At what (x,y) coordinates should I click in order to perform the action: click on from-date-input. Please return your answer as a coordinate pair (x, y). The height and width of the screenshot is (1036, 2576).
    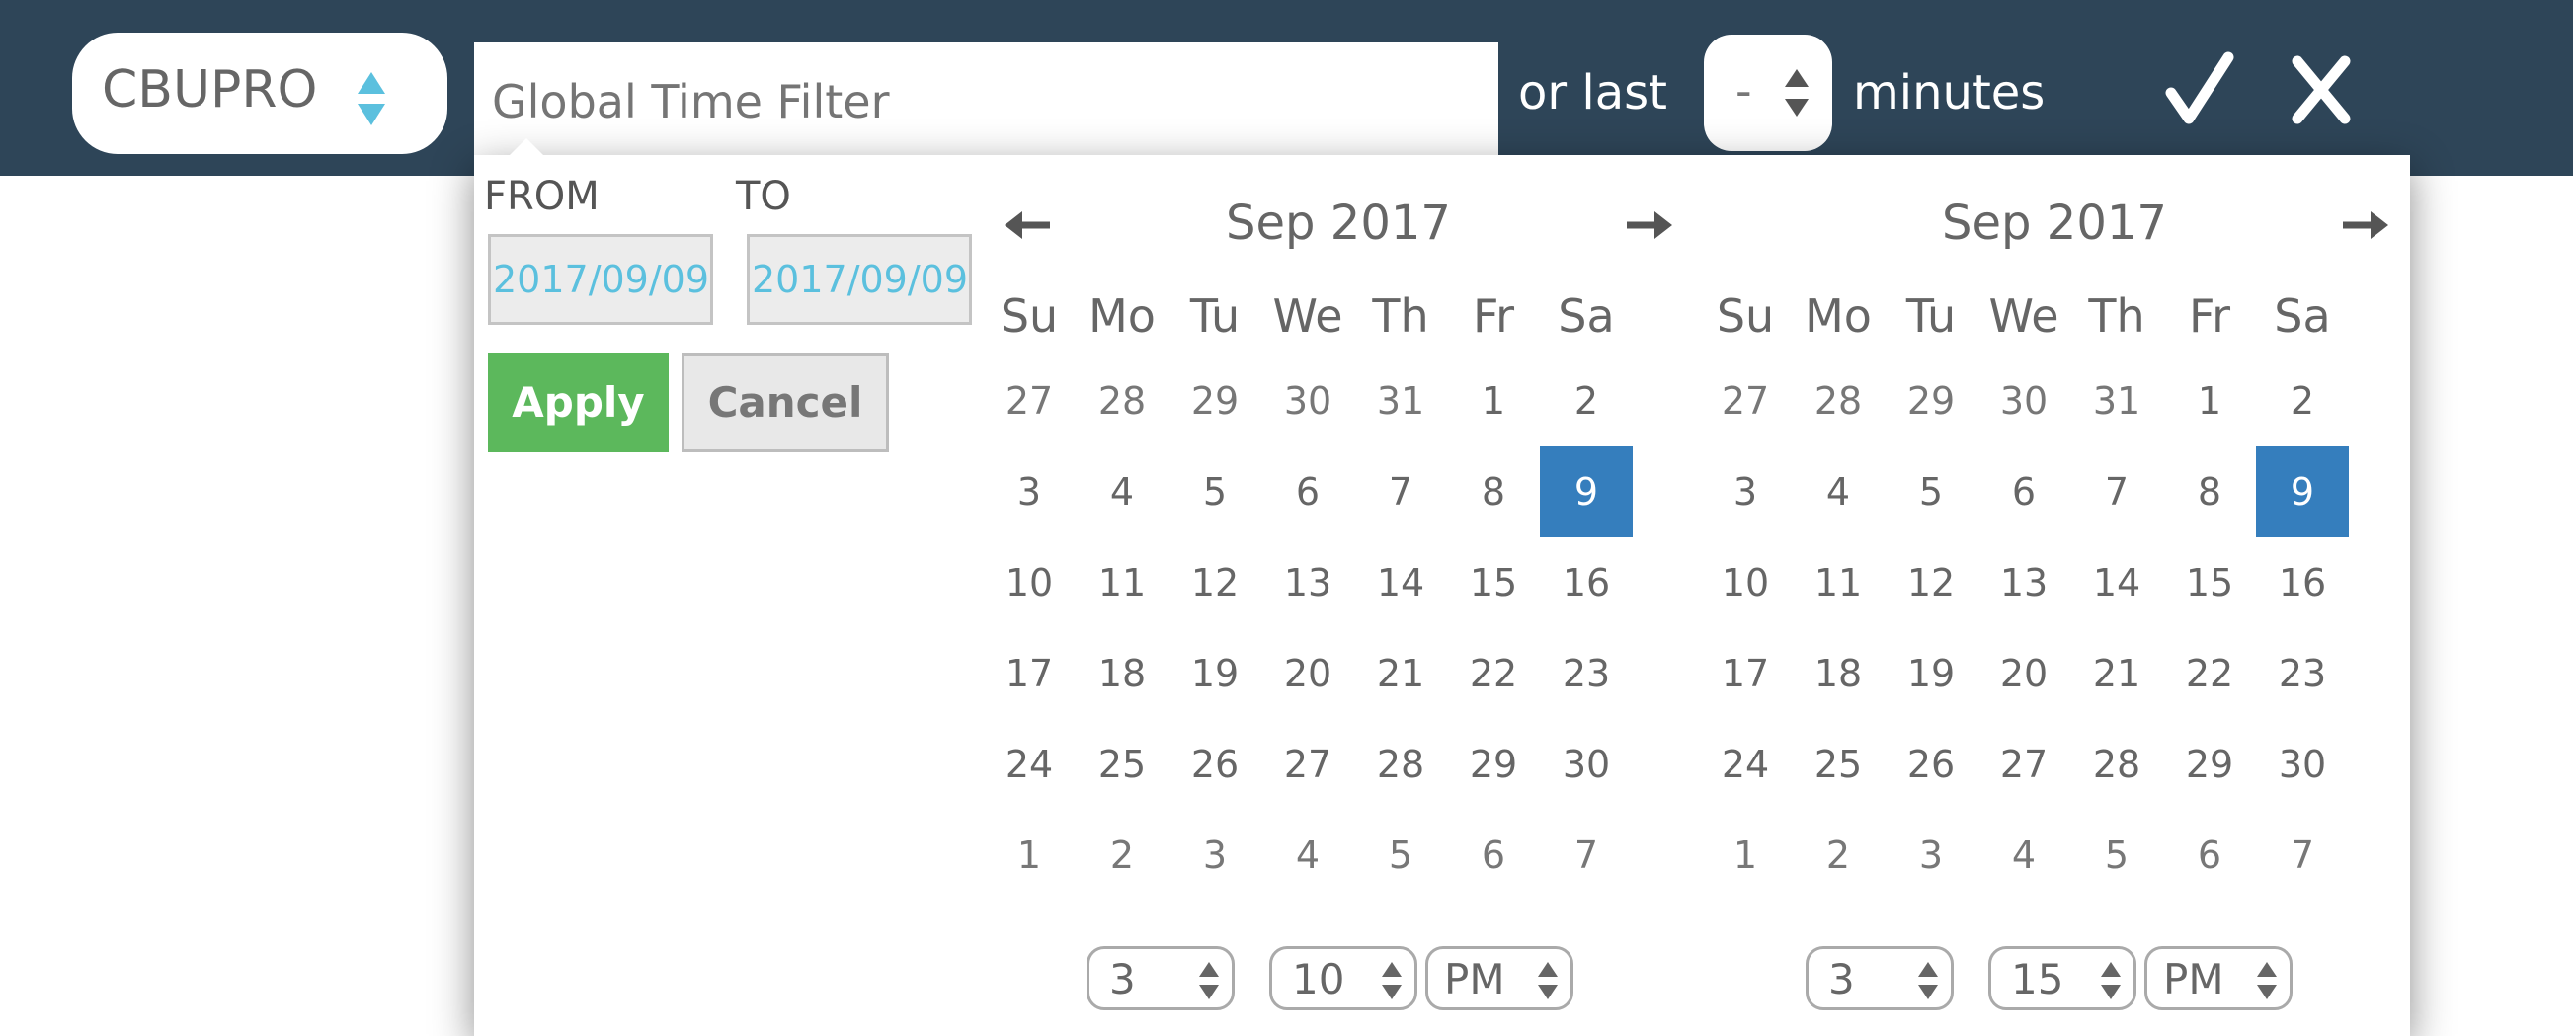
    Looking at the image, I should click on (600, 279).